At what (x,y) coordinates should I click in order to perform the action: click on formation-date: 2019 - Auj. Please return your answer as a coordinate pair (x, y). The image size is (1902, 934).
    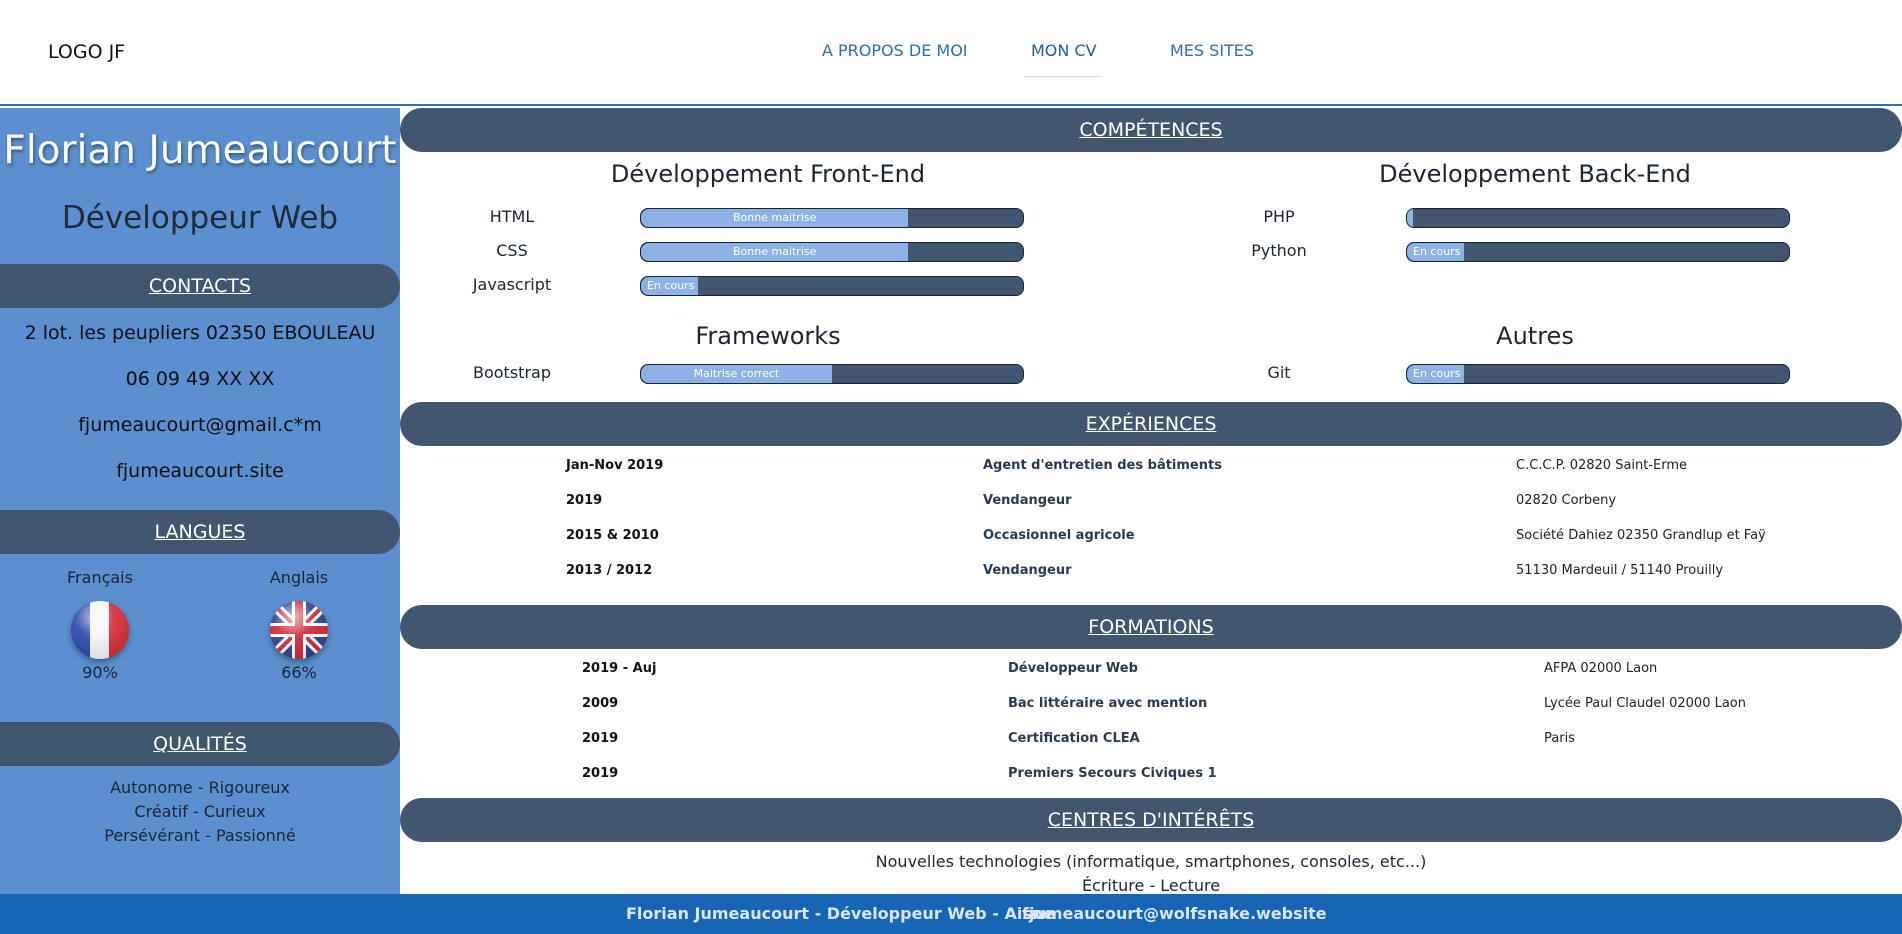
    Looking at the image, I should click on (619, 668).